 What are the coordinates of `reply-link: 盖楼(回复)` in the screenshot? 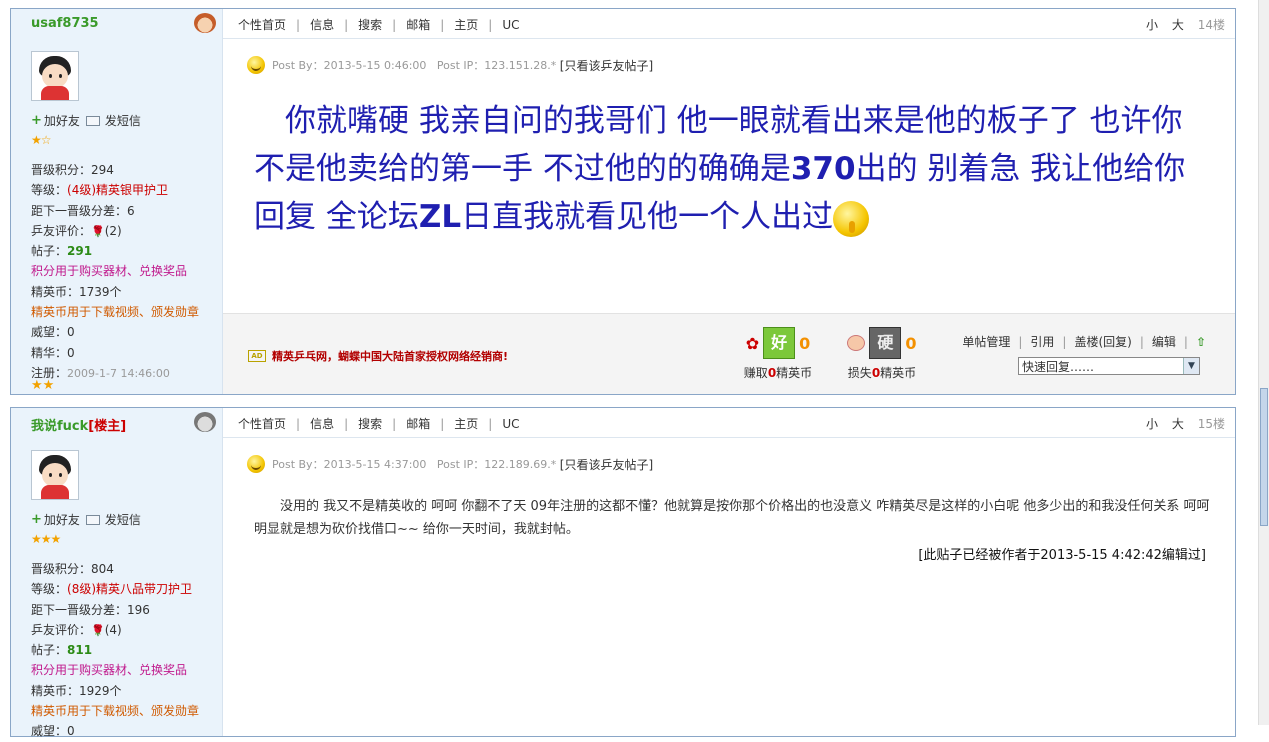 It's located at (1102, 341).